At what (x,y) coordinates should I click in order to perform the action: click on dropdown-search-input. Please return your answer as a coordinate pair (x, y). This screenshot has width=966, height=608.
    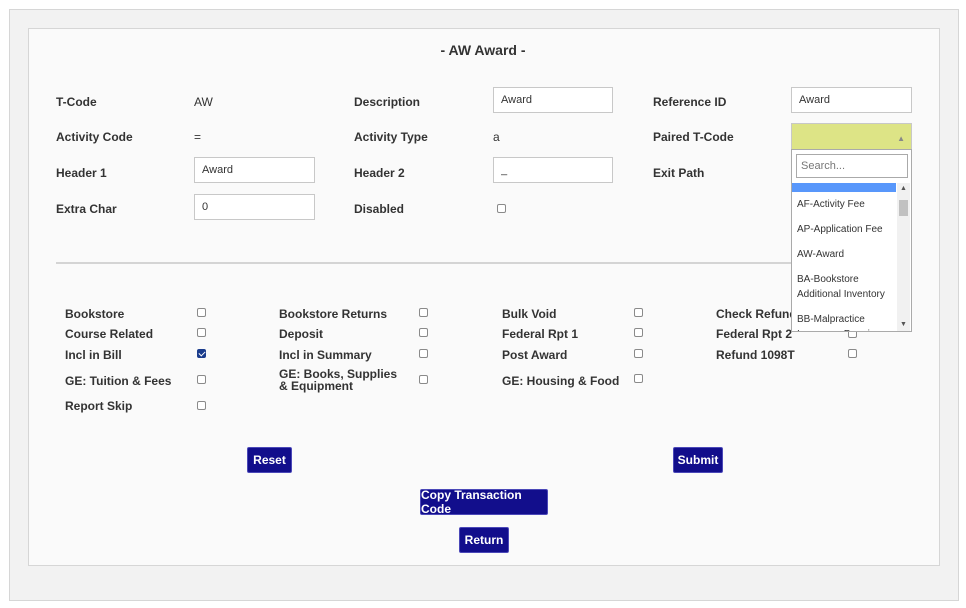
    Looking at the image, I should click on (852, 166).